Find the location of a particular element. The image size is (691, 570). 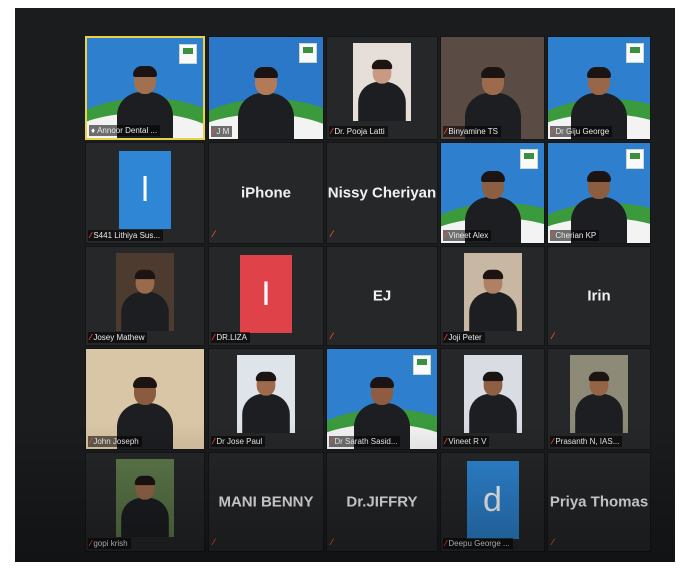

participant-name: Cherian KP is located at coordinates (576, 235).